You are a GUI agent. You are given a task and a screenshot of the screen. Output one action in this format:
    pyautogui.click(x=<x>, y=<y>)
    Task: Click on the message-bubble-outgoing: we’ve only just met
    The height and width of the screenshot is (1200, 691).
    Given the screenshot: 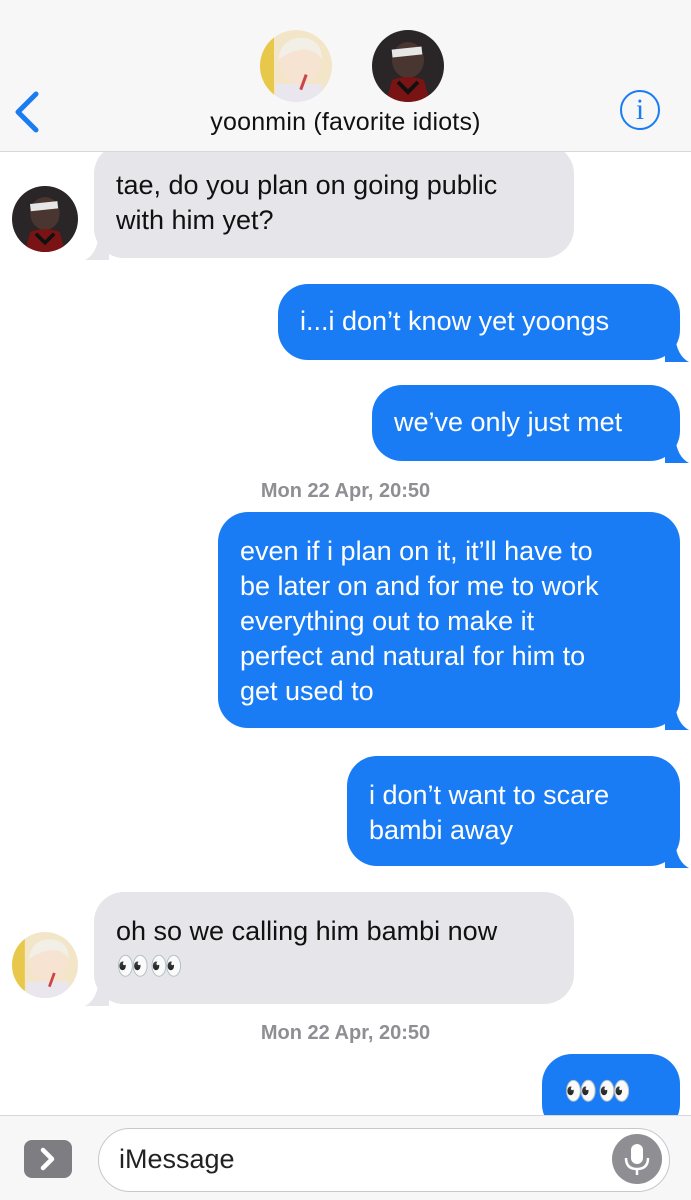 What is the action you would take?
    pyautogui.click(x=530, y=424)
    